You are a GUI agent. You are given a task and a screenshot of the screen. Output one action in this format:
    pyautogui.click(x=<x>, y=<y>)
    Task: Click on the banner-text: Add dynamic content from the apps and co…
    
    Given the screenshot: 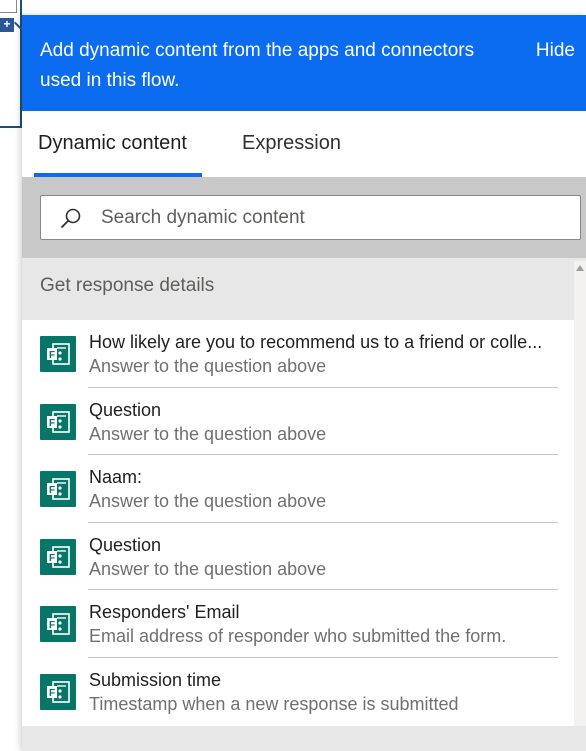 What is the action you would take?
    pyautogui.click(x=257, y=65)
    